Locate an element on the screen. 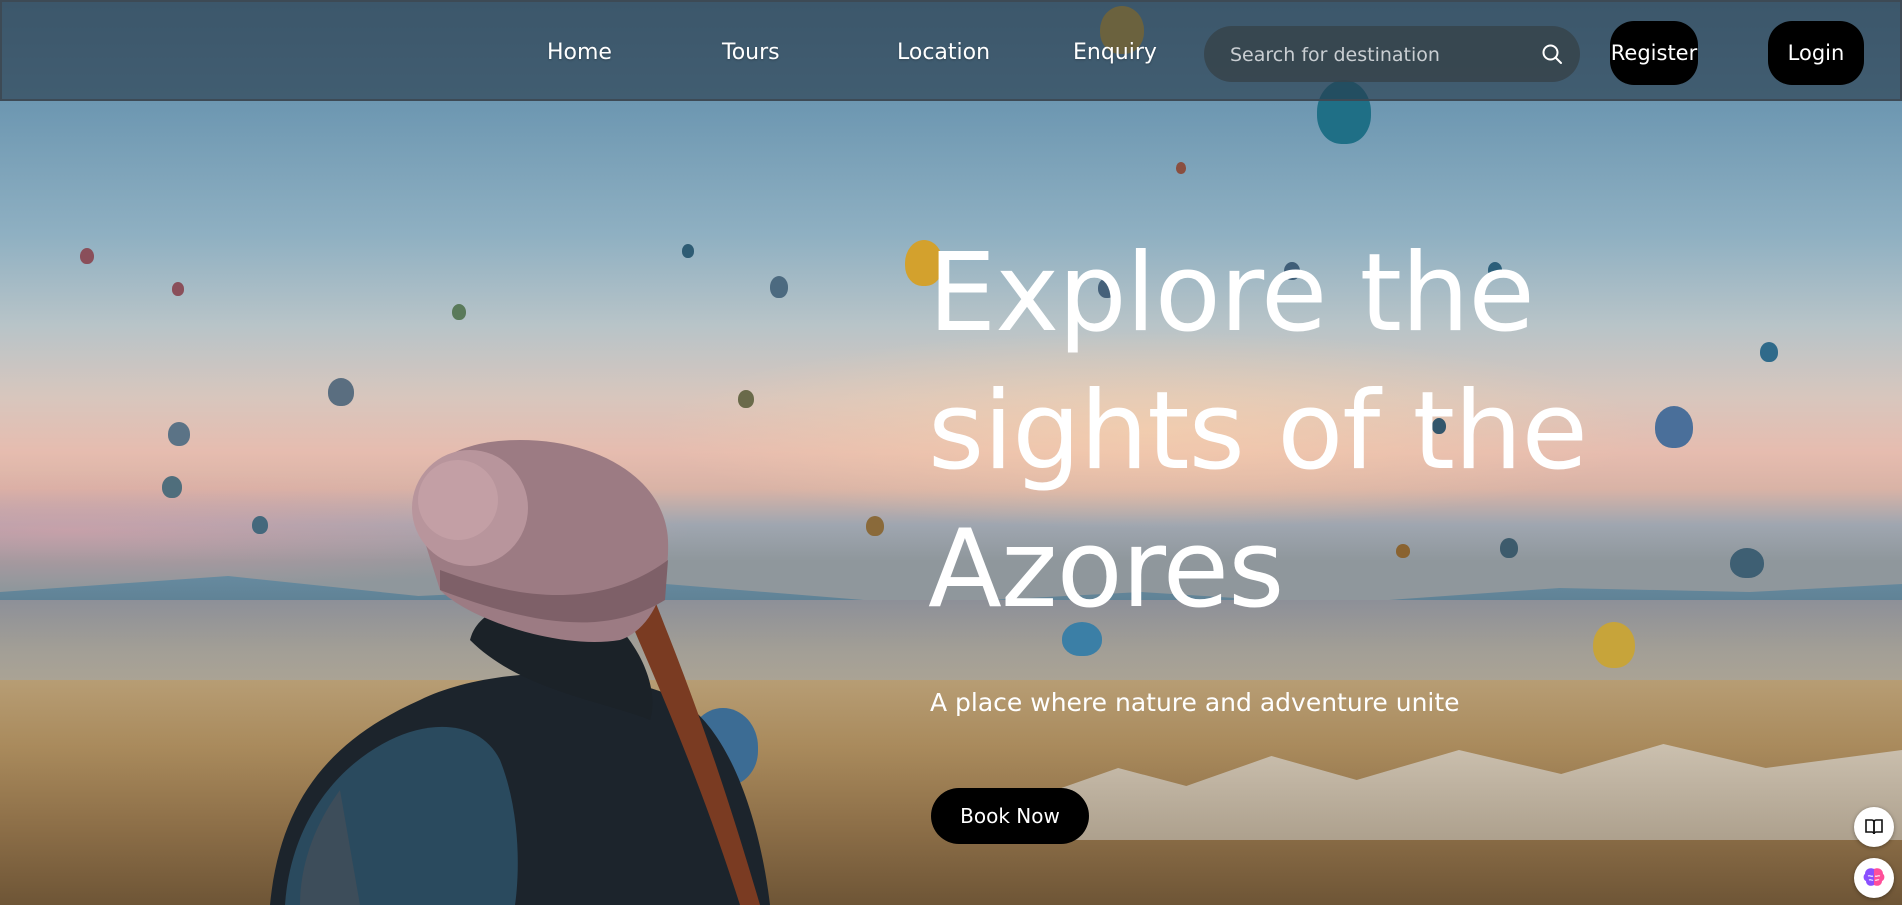 The image size is (1902, 905). book-icon is located at coordinates (1874, 827).